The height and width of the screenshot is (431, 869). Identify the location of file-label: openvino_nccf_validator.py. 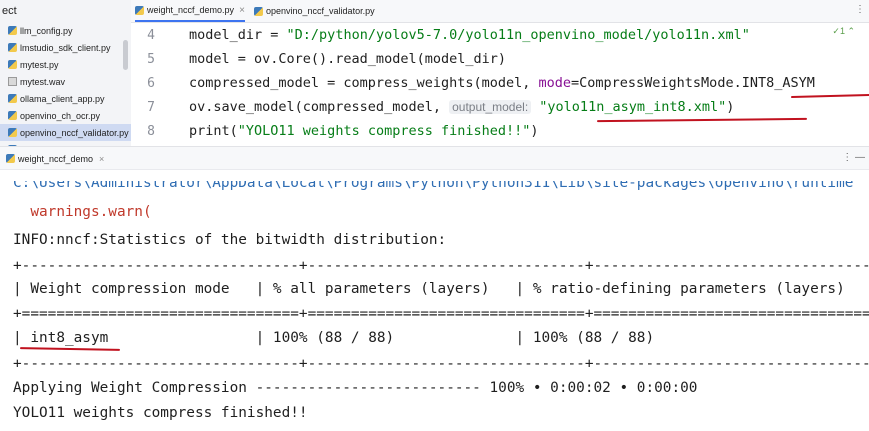
(74, 132).